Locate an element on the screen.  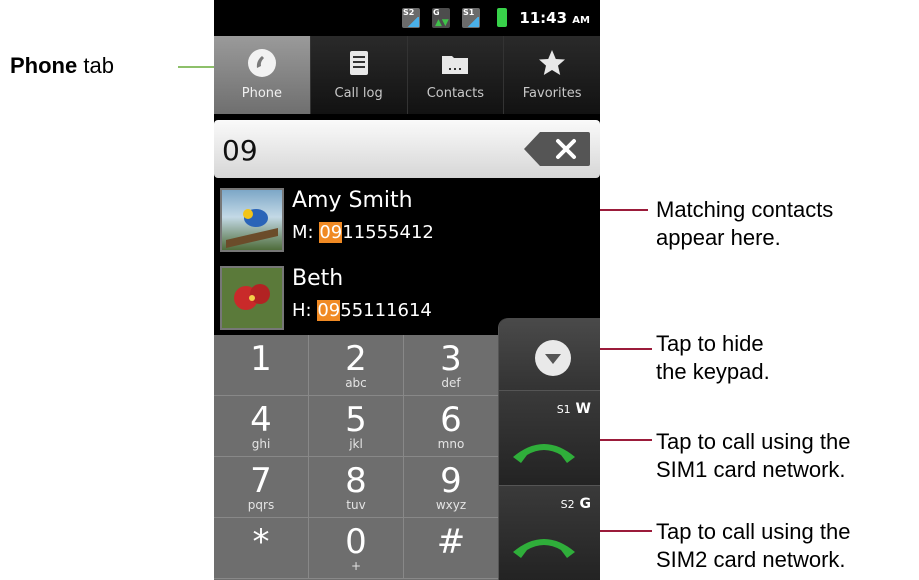
key-letters: wxyz is located at coordinates (451, 505).